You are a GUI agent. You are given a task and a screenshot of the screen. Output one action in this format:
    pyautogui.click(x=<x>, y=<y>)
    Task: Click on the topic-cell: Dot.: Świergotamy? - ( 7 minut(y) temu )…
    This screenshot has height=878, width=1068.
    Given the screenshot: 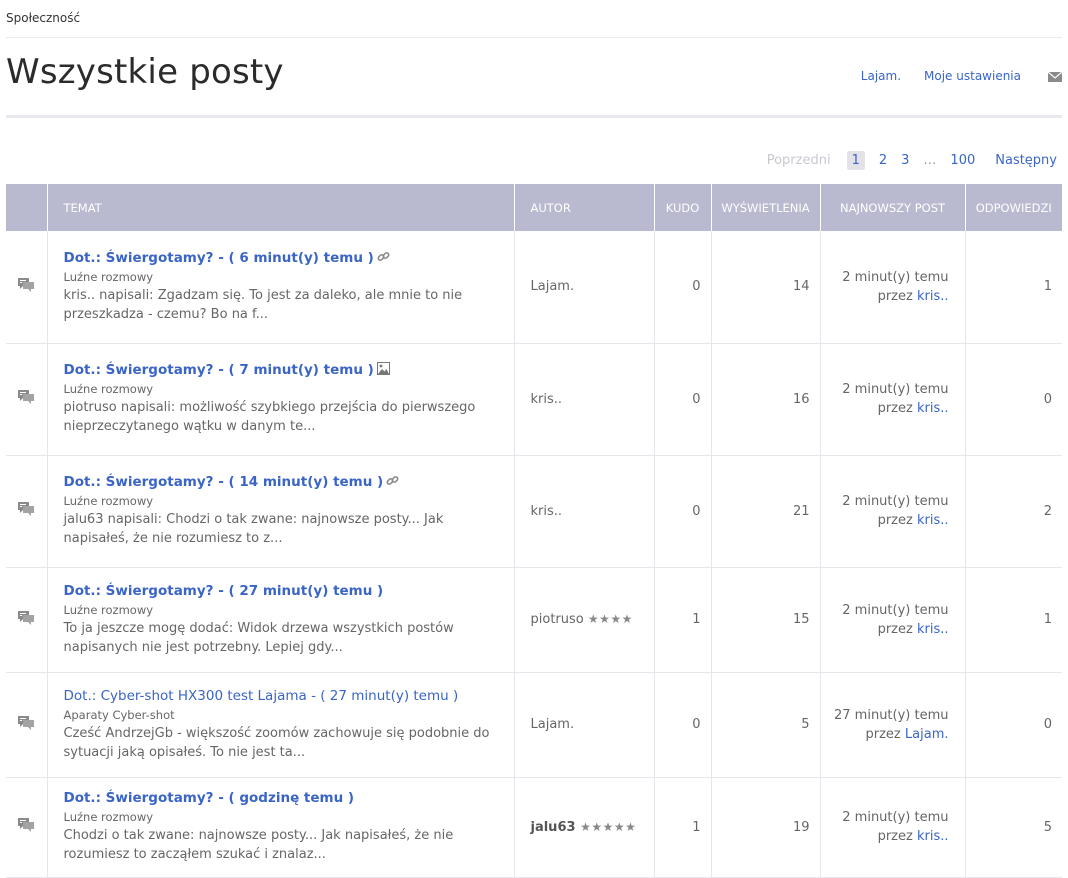 What is the action you would take?
    pyautogui.click(x=280, y=399)
    